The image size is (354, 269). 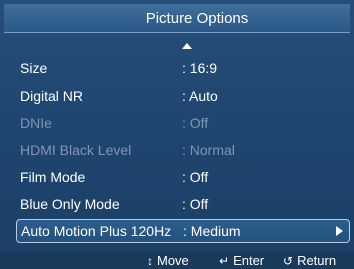 What do you see at coordinates (96, 231) in the screenshot?
I see `menu-item-label: Auto Motion Plus 120Hz` at bounding box center [96, 231].